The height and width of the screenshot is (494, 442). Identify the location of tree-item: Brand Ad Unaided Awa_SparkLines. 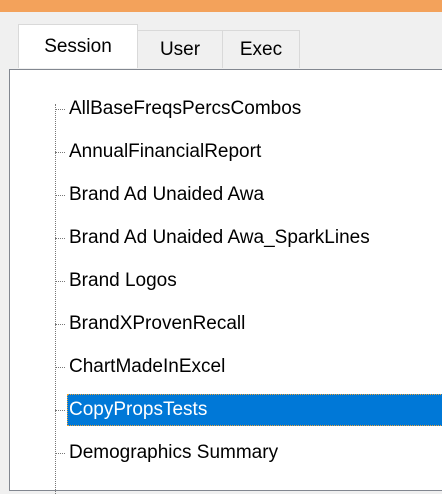
(214, 238).